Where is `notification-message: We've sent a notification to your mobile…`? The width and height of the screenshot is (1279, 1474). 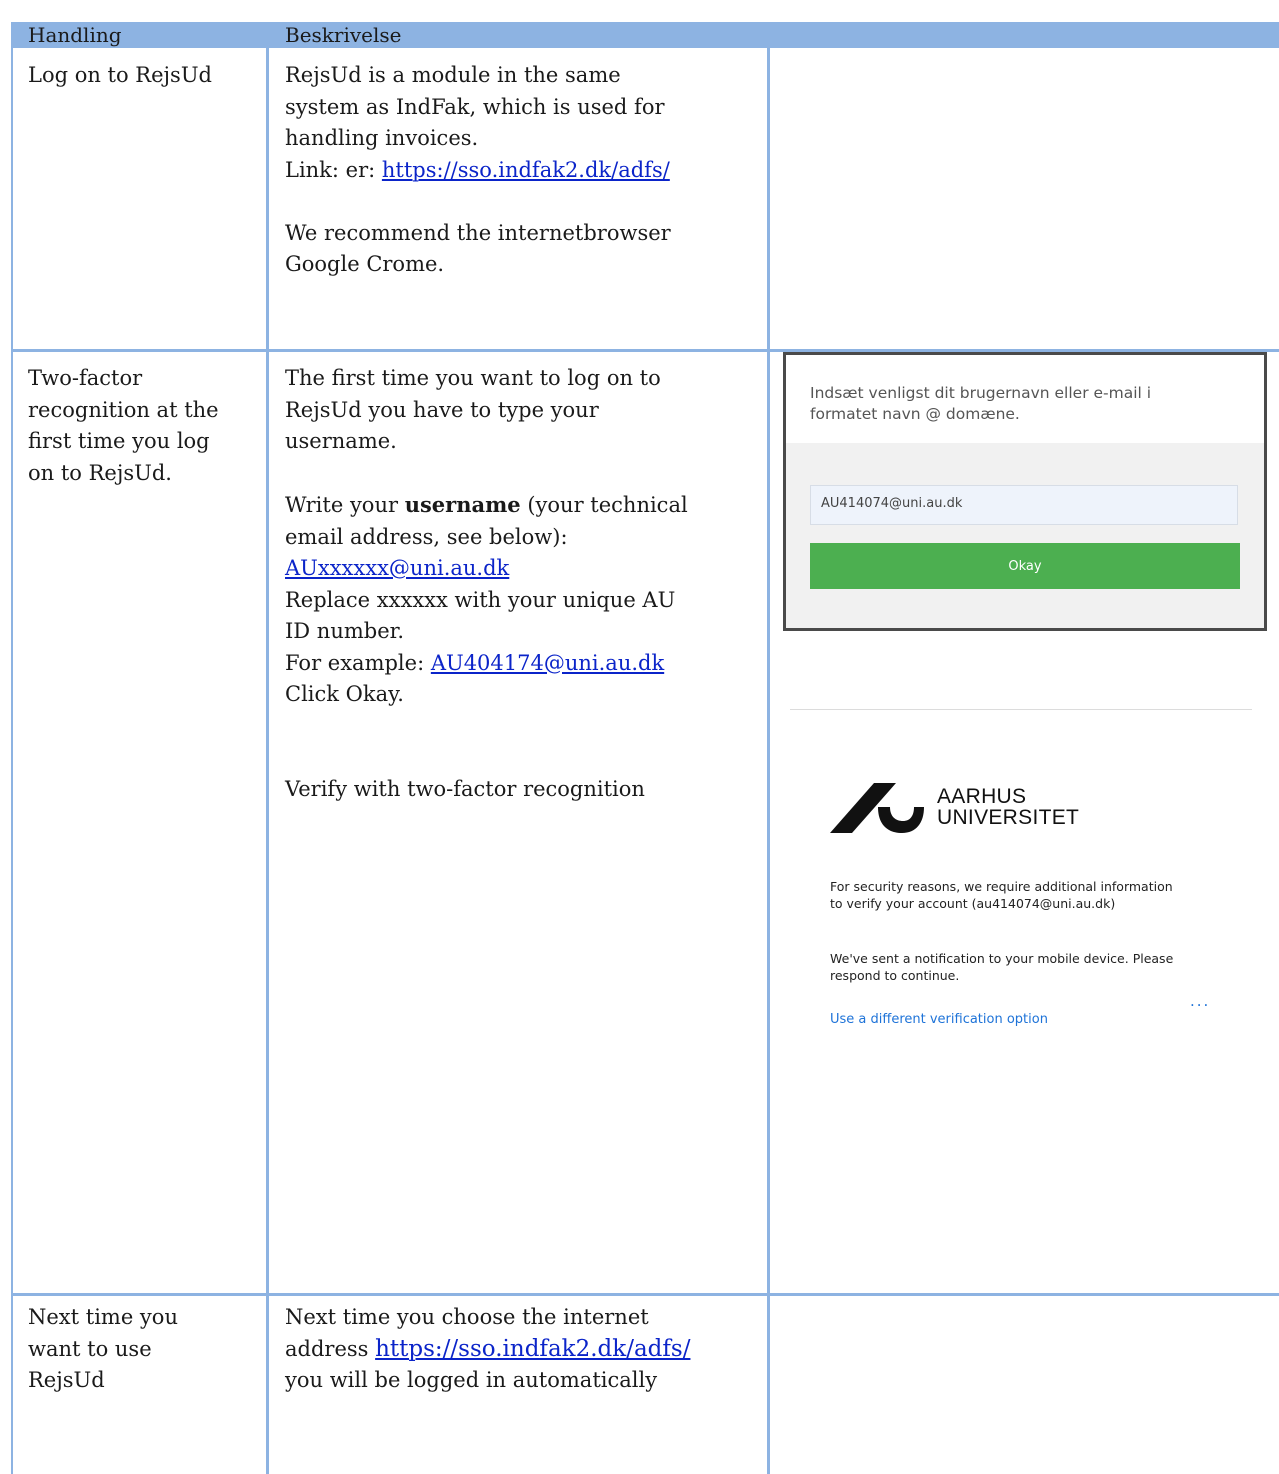 notification-message: We've sent a notification to your mobile… is located at coordinates (1020, 967).